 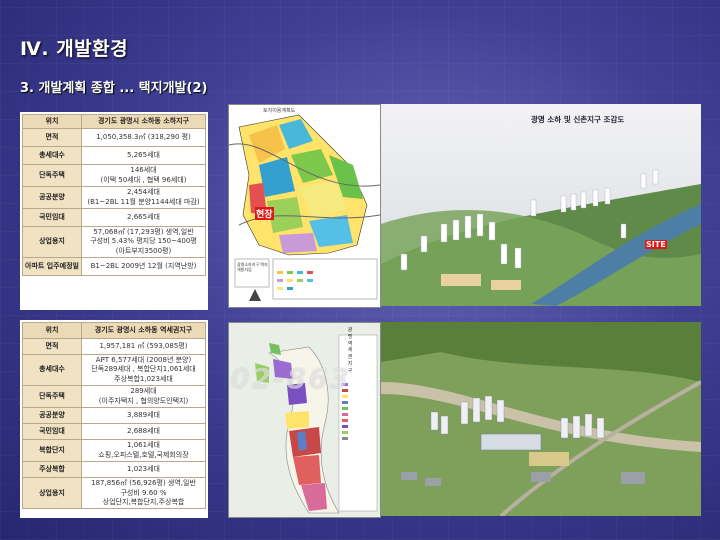 What do you see at coordinates (52, 451) in the screenshot?
I see `row-label: 복합단지` at bounding box center [52, 451].